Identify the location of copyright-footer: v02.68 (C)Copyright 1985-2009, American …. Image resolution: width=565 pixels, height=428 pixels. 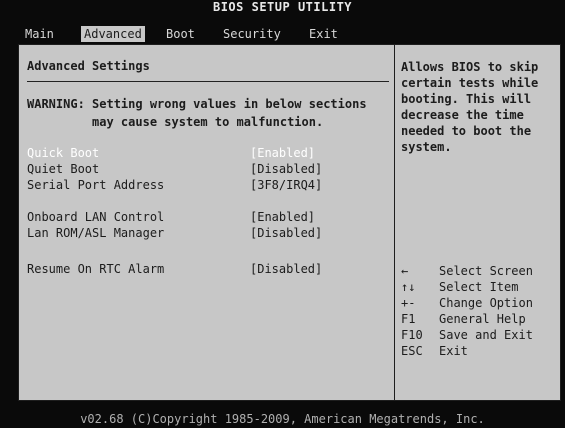
(282, 419).